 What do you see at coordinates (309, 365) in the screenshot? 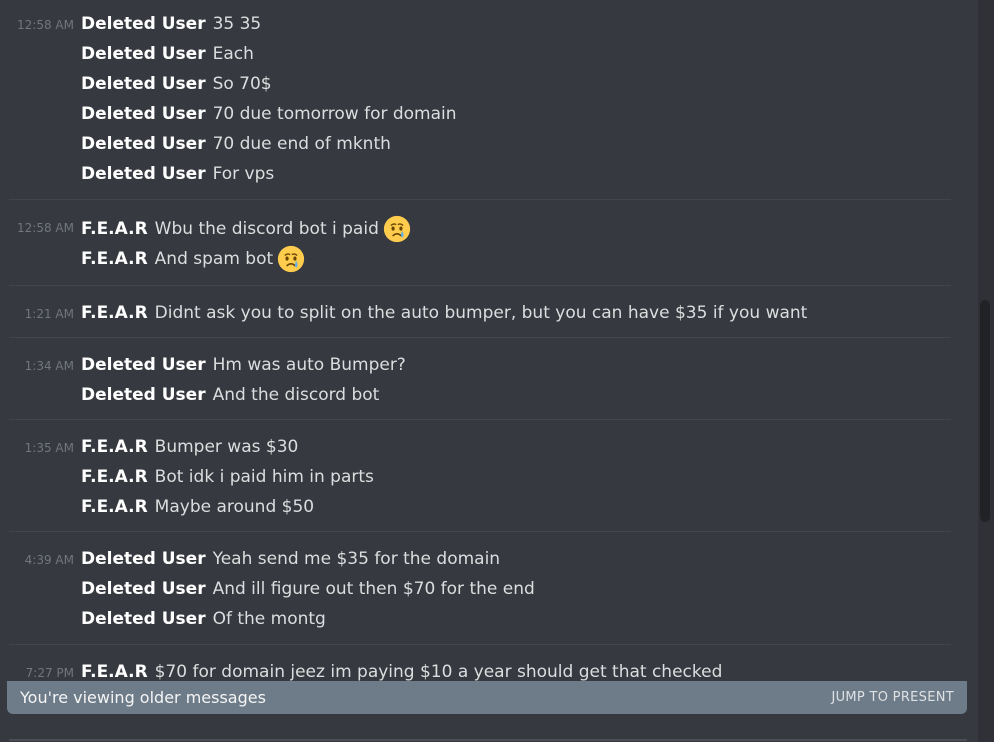
I see `message-text: Hm was auto Bumper?` at bounding box center [309, 365].